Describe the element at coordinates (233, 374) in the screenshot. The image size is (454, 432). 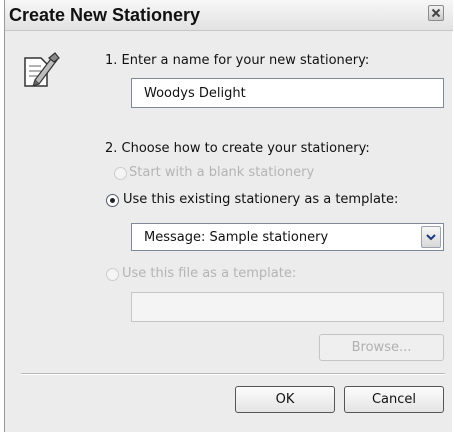
I see `separator` at that location.